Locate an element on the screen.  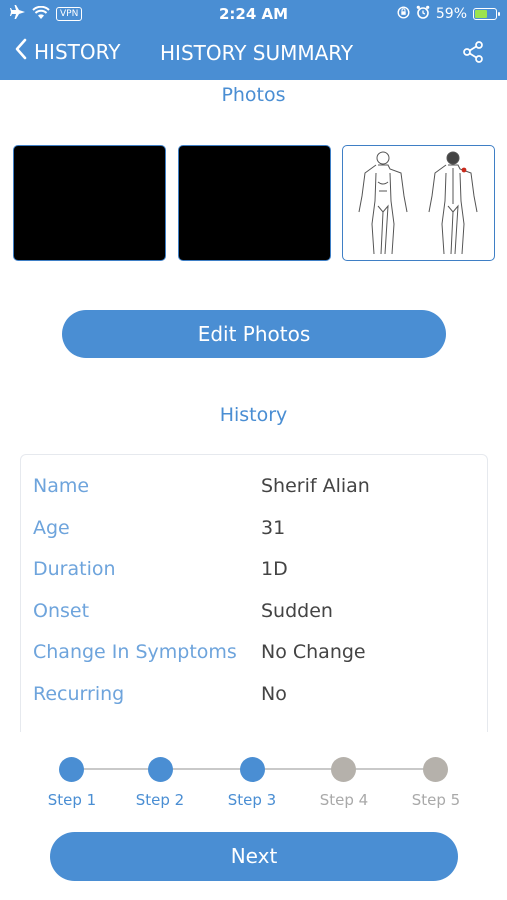
battery-fill is located at coordinates (481, 14).